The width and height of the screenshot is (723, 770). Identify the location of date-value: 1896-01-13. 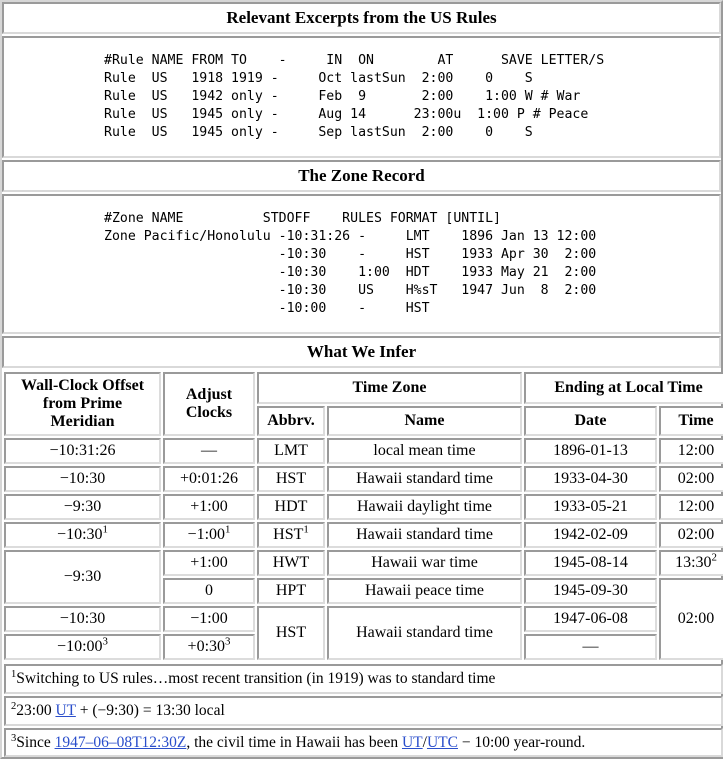
(590, 450).